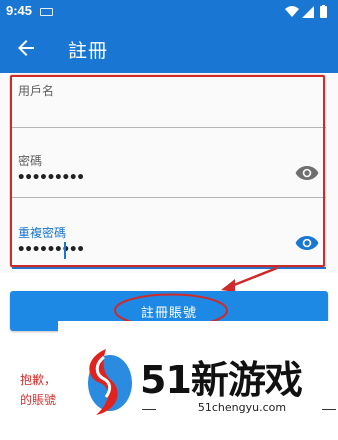  Describe the element at coordinates (169, 48) in the screenshot. I see `app-bar: 註冊` at that location.